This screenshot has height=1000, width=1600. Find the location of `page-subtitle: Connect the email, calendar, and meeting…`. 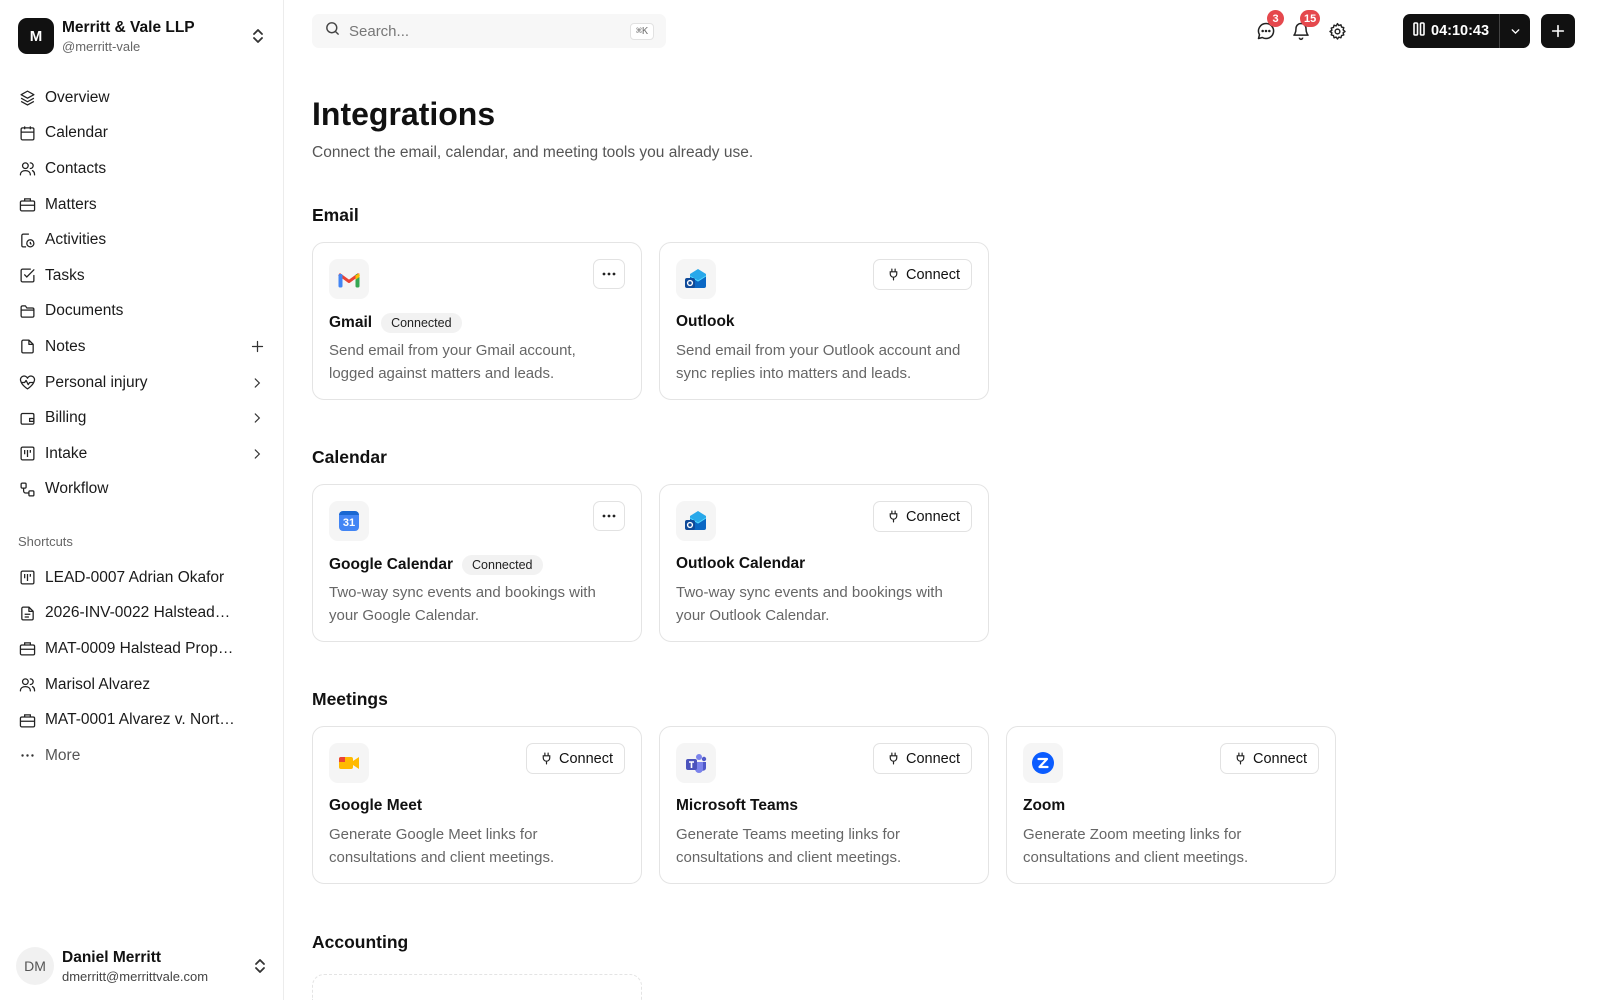

page-subtitle: Connect the email, calendar, and meeting… is located at coordinates (533, 152).